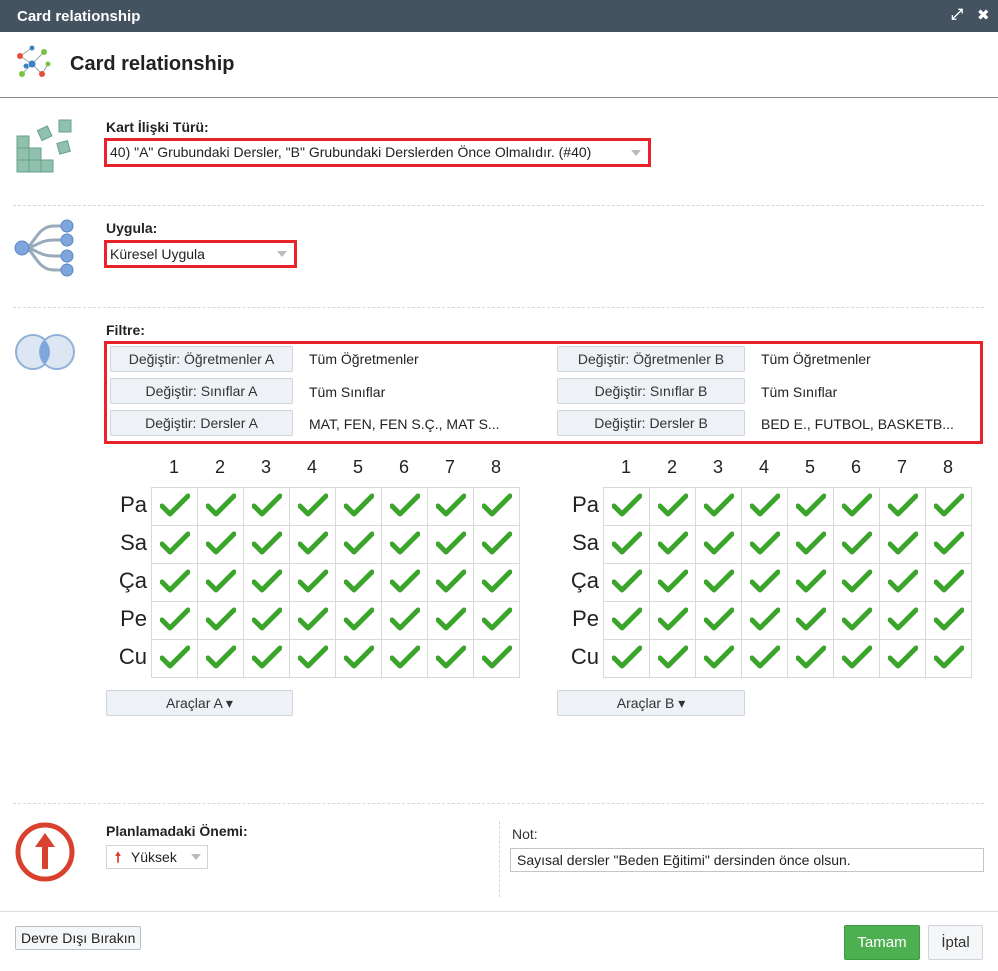 The height and width of the screenshot is (971, 998). What do you see at coordinates (579, 581) in the screenshot?
I see `day-label-b-3: Ça` at bounding box center [579, 581].